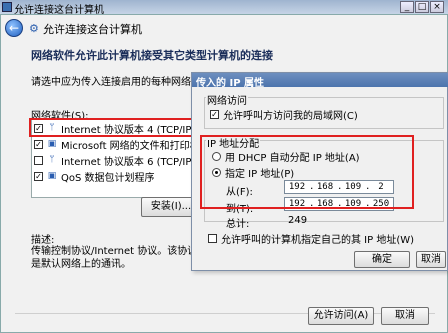  Describe the element at coordinates (382, 259) in the screenshot. I see `ok-button: 确定` at that location.